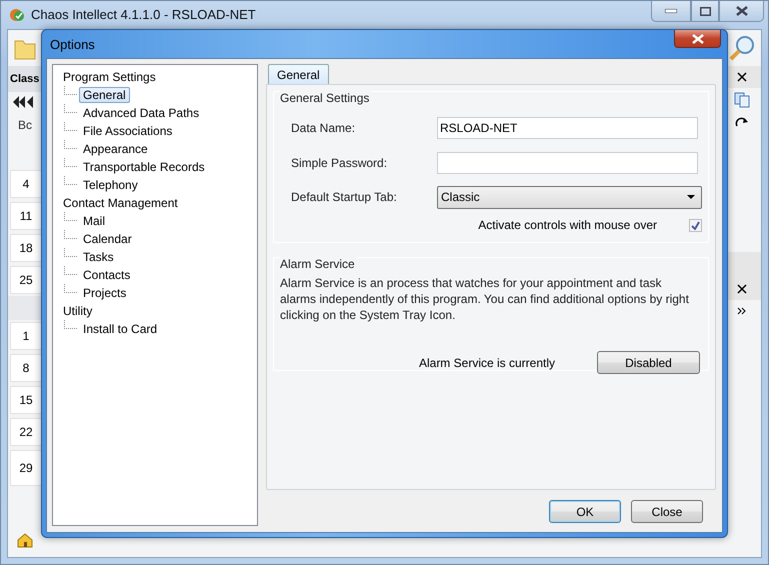 This screenshot has height=565, width=769. Describe the element at coordinates (742, 48) in the screenshot. I see `search-icon` at that location.